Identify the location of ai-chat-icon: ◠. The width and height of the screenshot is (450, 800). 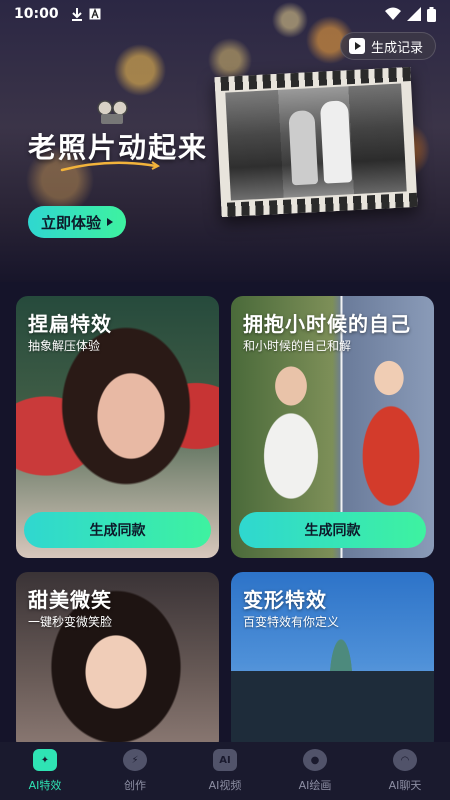
(405, 760).